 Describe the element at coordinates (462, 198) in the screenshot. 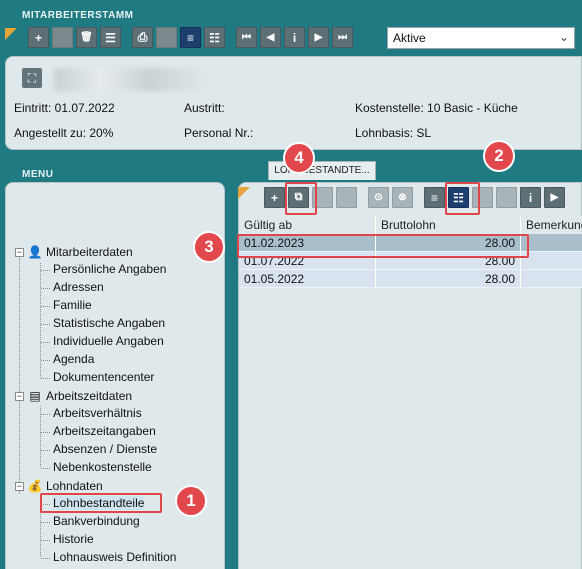

I see `highlight-list-view-button` at that location.